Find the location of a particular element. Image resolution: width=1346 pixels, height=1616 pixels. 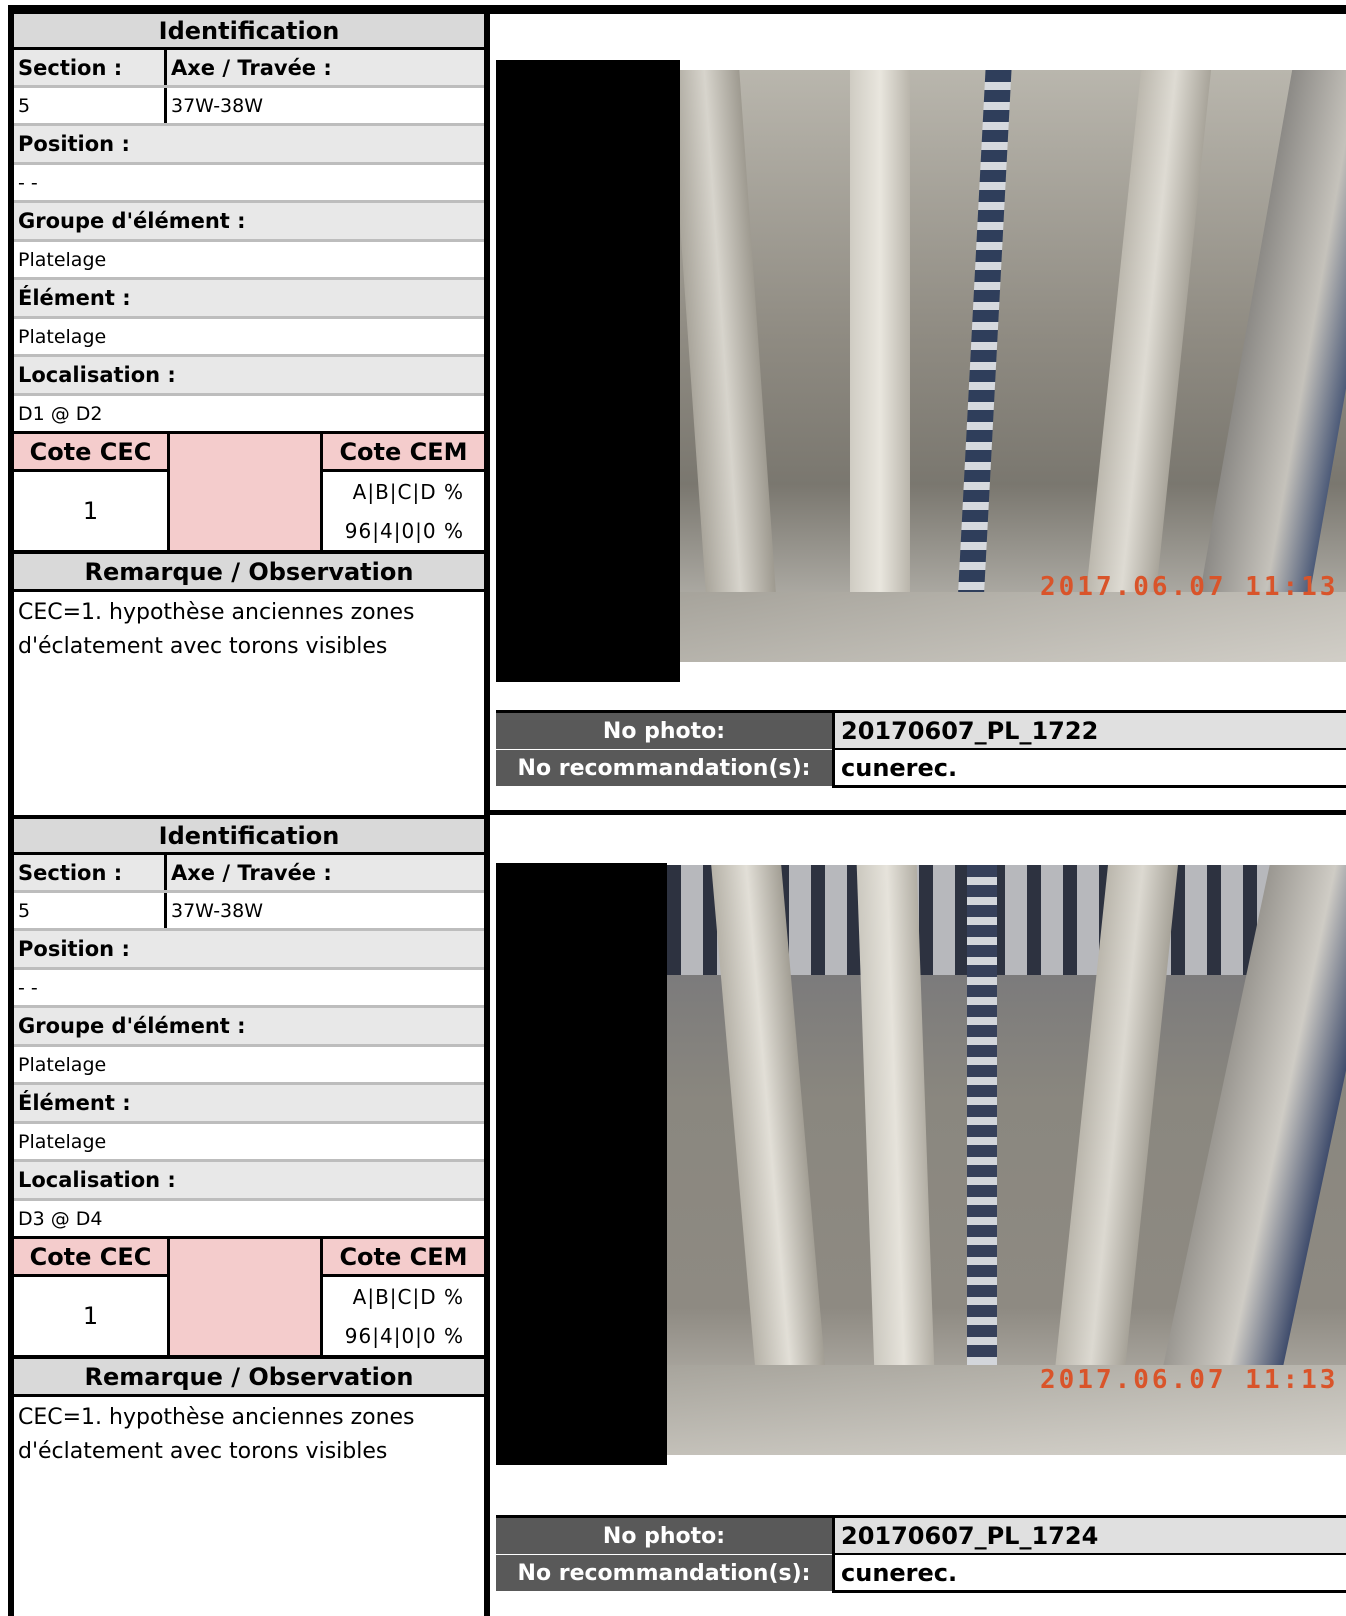

localisation-value: D3 @ D4 is located at coordinates (249, 1220).